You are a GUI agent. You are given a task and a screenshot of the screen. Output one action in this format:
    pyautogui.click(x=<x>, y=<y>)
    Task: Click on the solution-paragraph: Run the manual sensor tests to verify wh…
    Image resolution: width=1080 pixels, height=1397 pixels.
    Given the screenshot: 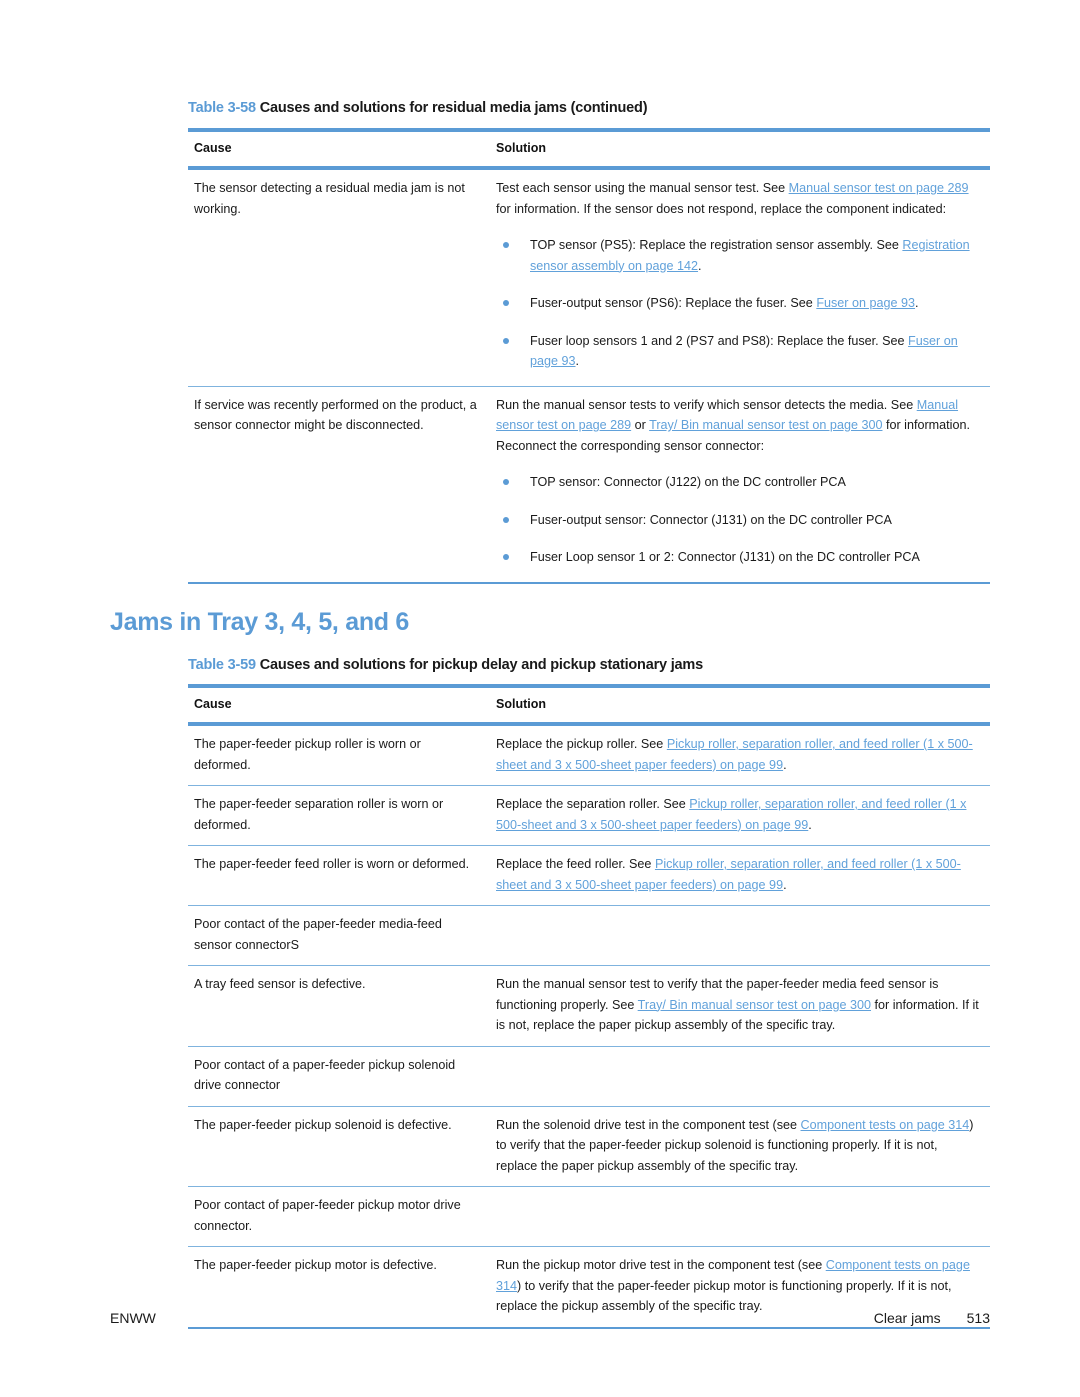 What is the action you would take?
    pyautogui.click(x=738, y=426)
    